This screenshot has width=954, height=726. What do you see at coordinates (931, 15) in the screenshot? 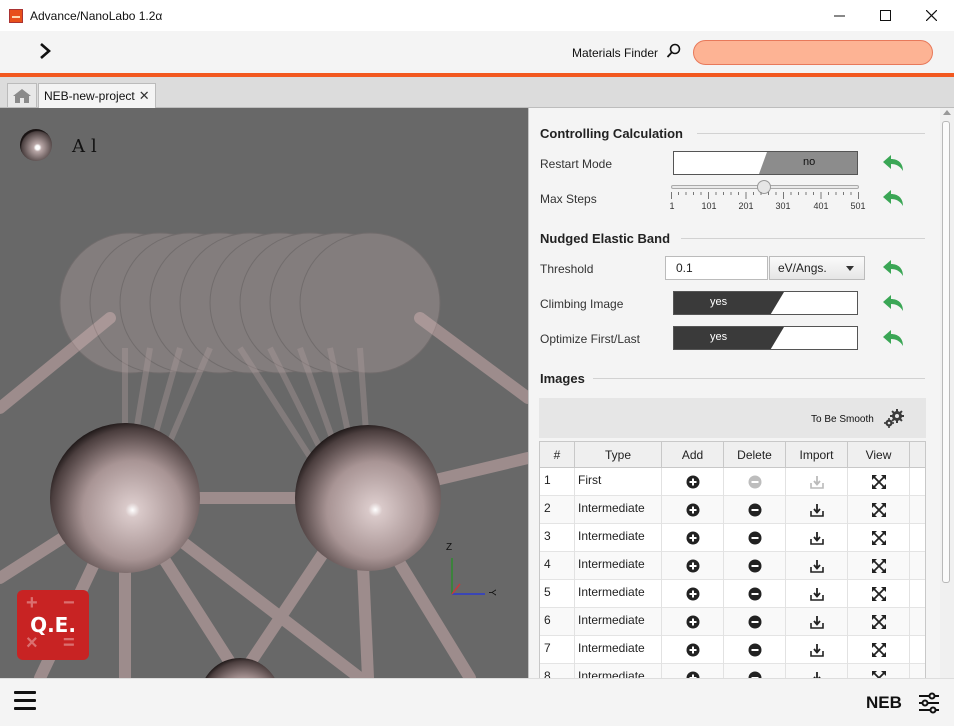
I see `close-window-button` at bounding box center [931, 15].